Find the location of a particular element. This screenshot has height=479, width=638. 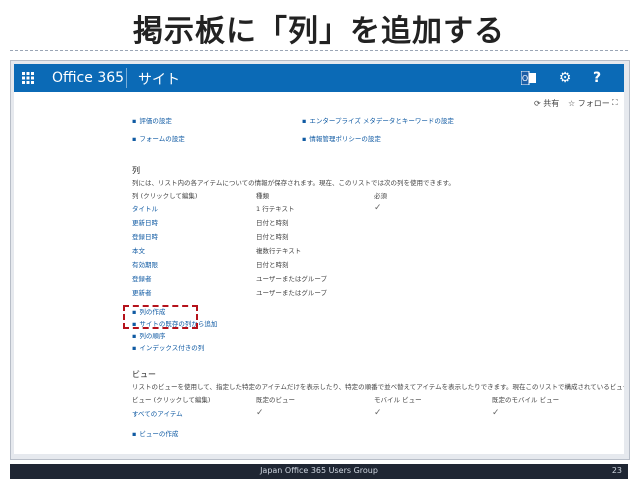

col-header-name: 列 (クリックして編集) is located at coordinates (165, 196).